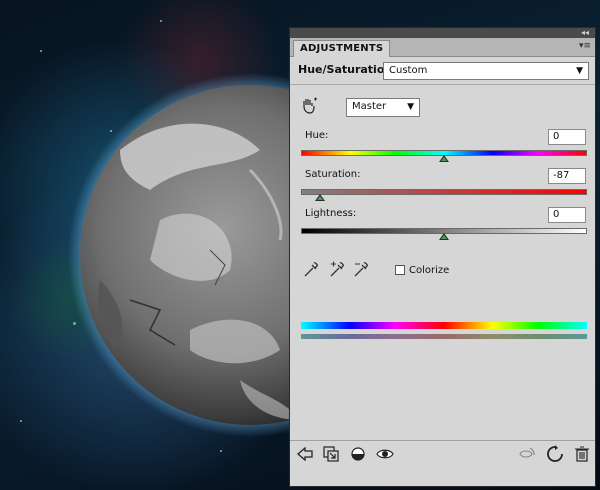 The image size is (600, 490). What do you see at coordinates (444, 325) in the screenshot?
I see `input-color-spectrum` at bounding box center [444, 325].